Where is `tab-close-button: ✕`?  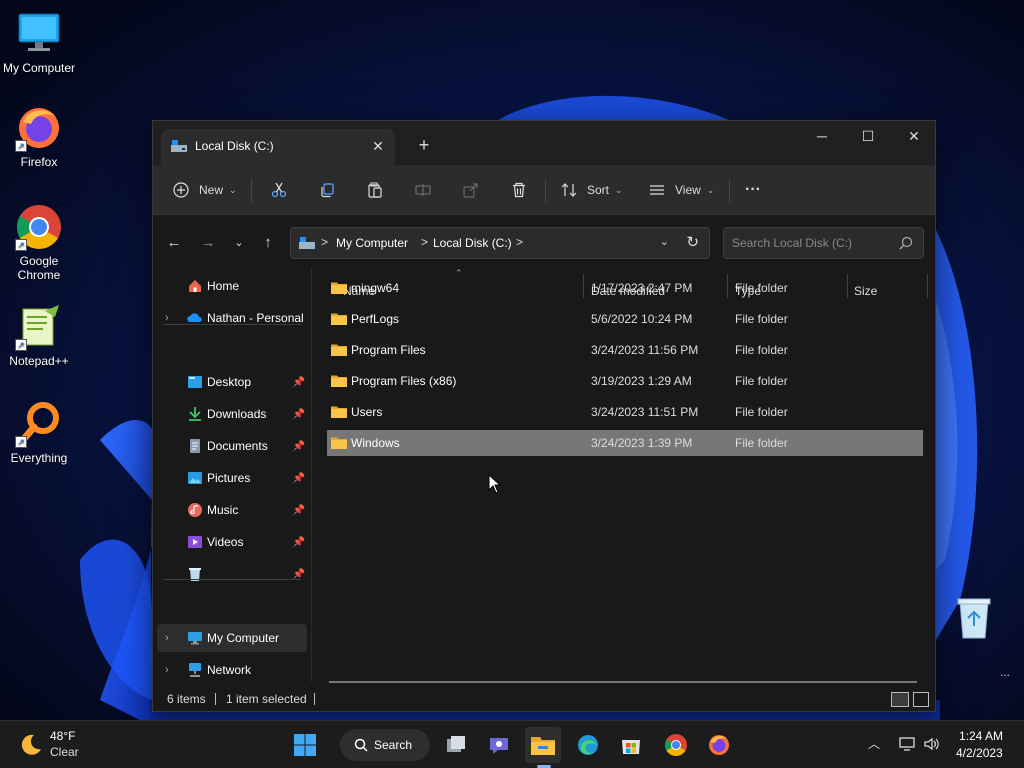 tab-close-button: ✕ is located at coordinates (378, 146).